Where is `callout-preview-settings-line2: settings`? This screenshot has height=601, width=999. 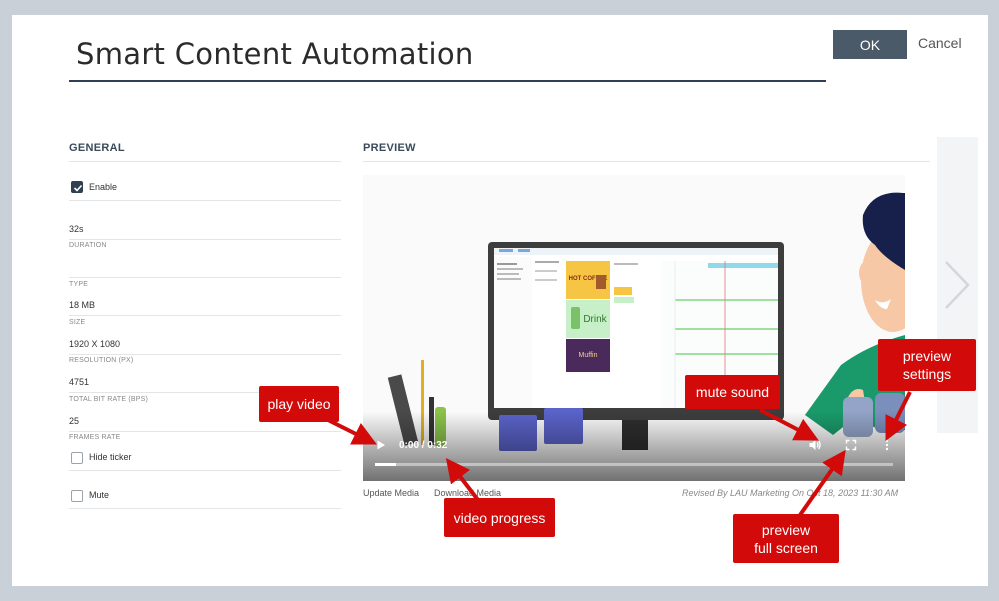
callout-preview-settings-line2: settings is located at coordinates (927, 374).